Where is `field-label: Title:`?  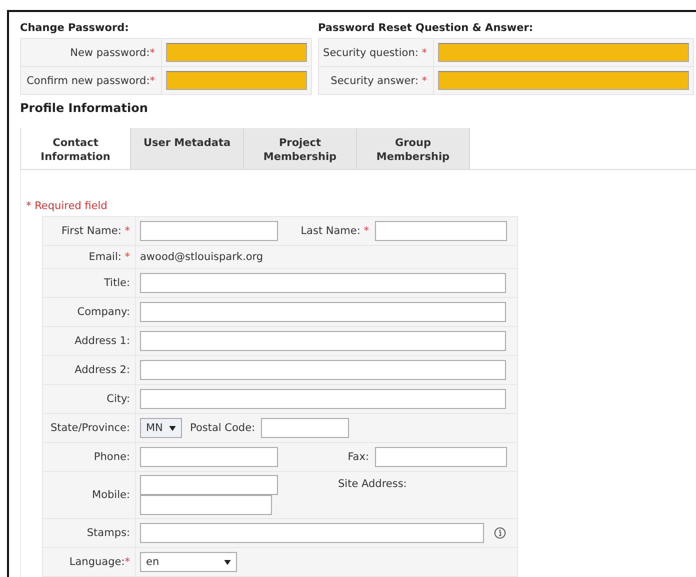
field-label: Title: is located at coordinates (117, 283).